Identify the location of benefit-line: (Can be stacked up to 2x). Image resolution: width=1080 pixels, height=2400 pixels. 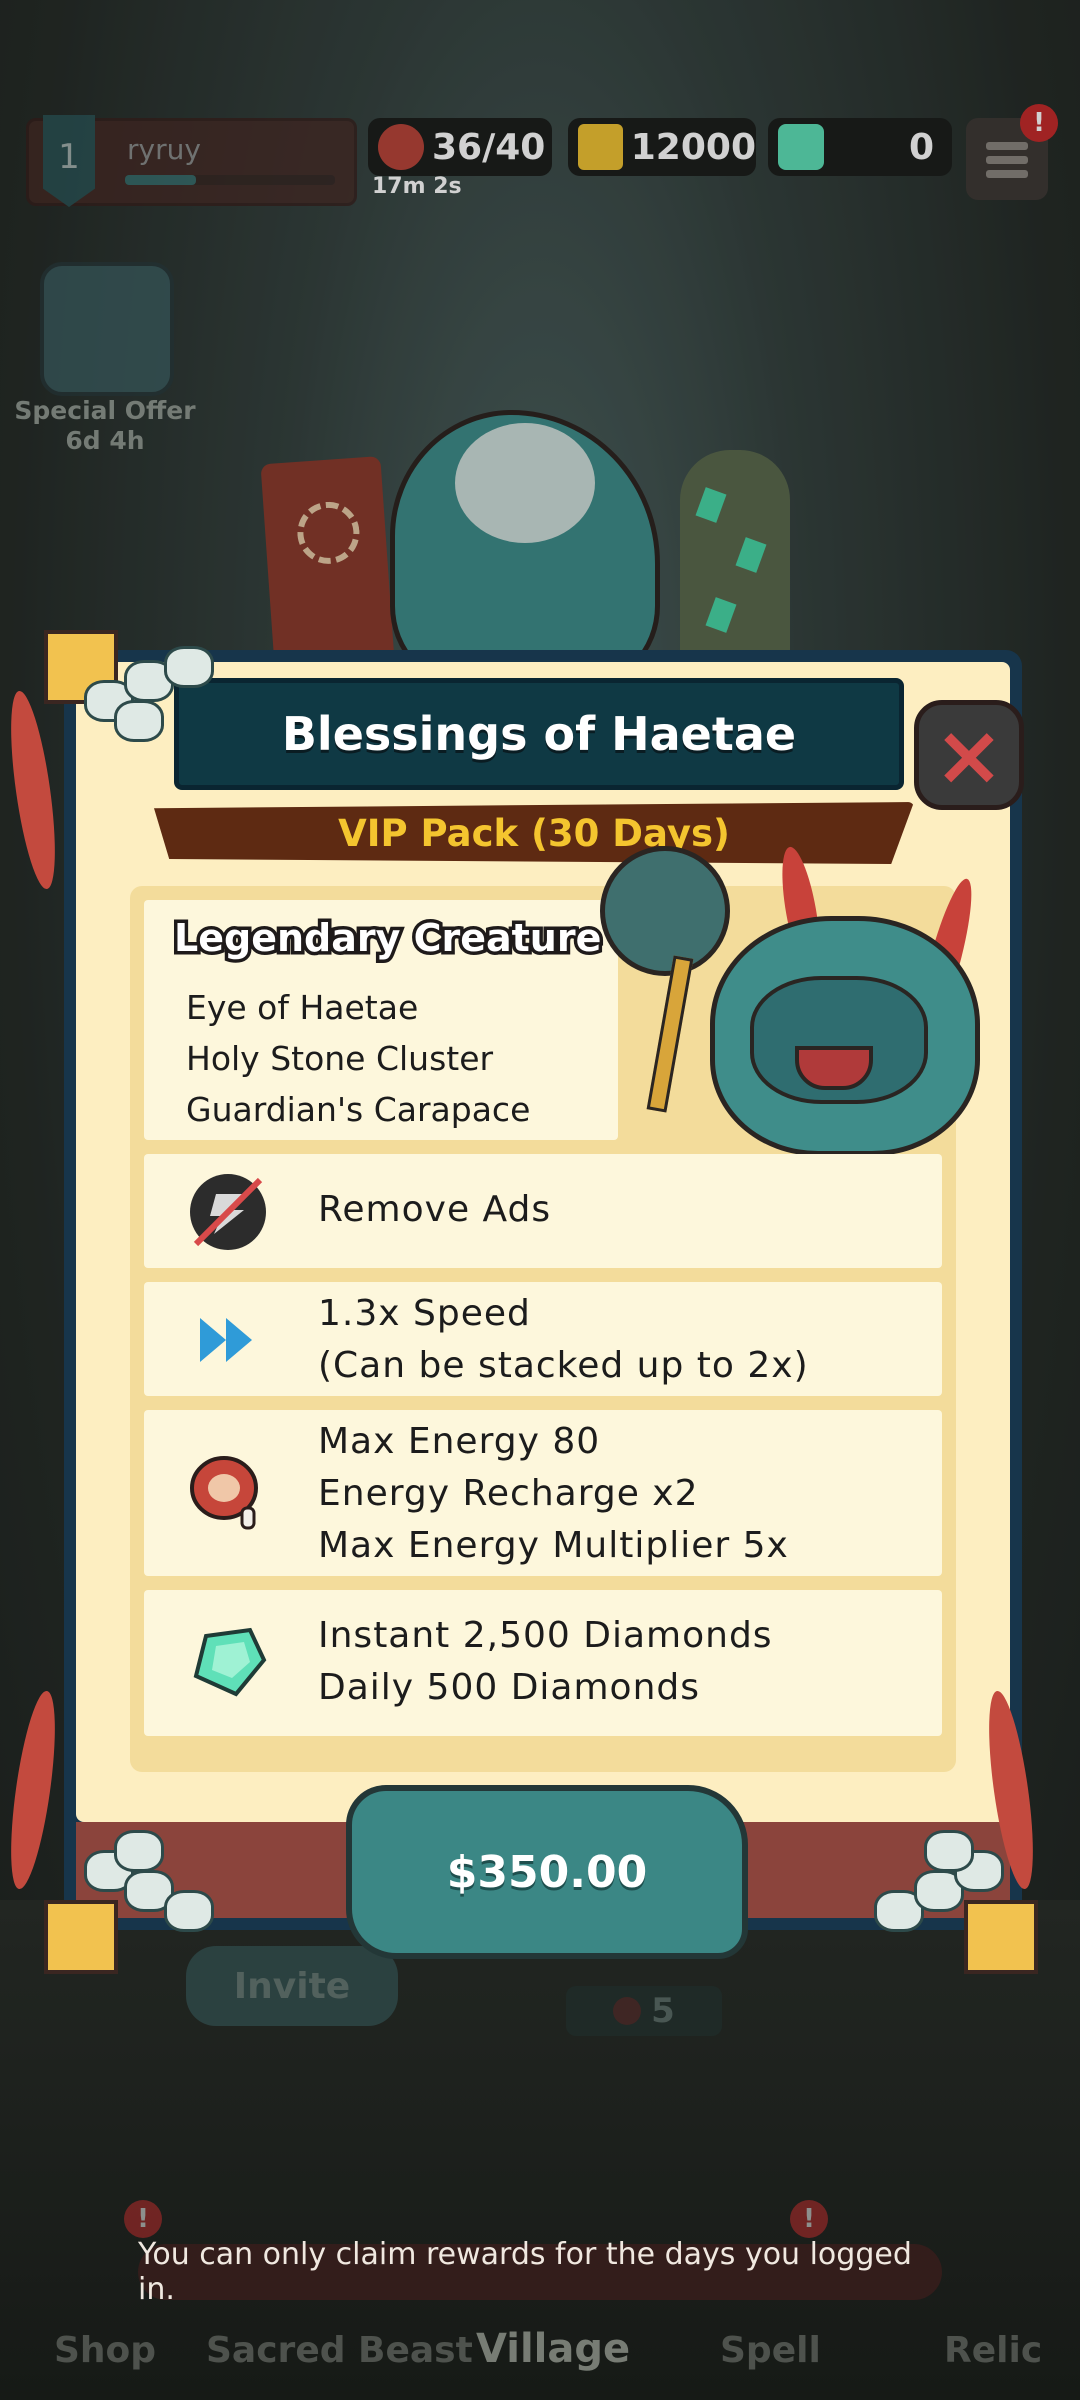
(563, 1365).